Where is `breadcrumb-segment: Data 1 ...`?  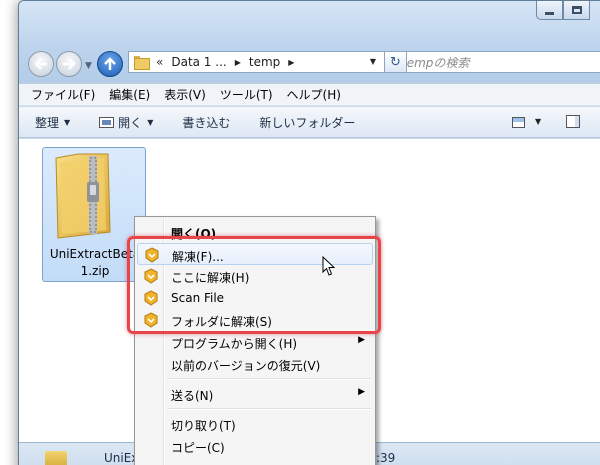 breadcrumb-segment: Data 1 ... is located at coordinates (198, 62).